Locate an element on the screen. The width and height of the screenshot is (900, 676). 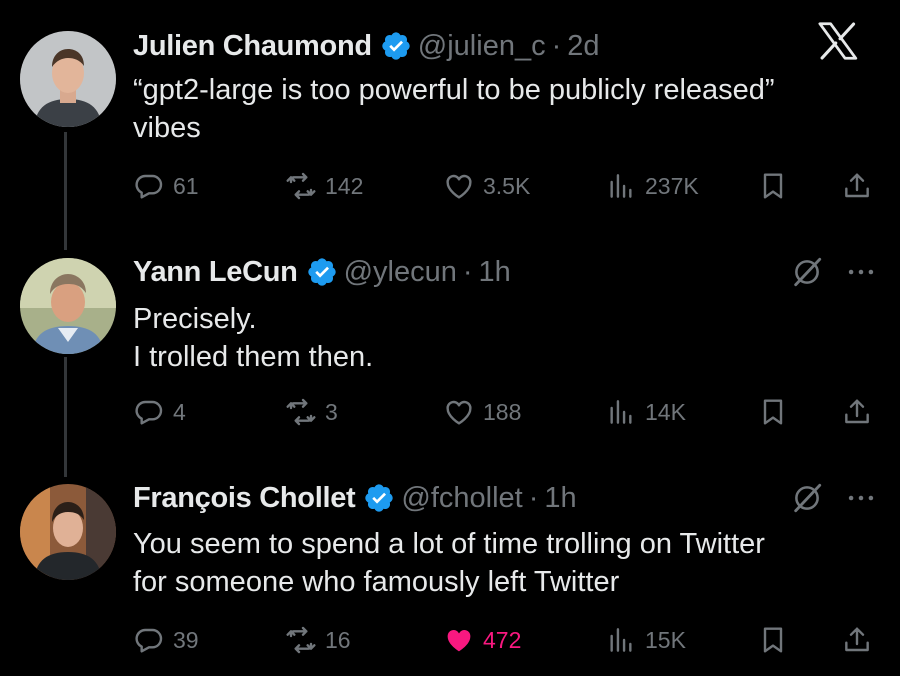
retweet-button: 142 is located at coordinates (324, 186).